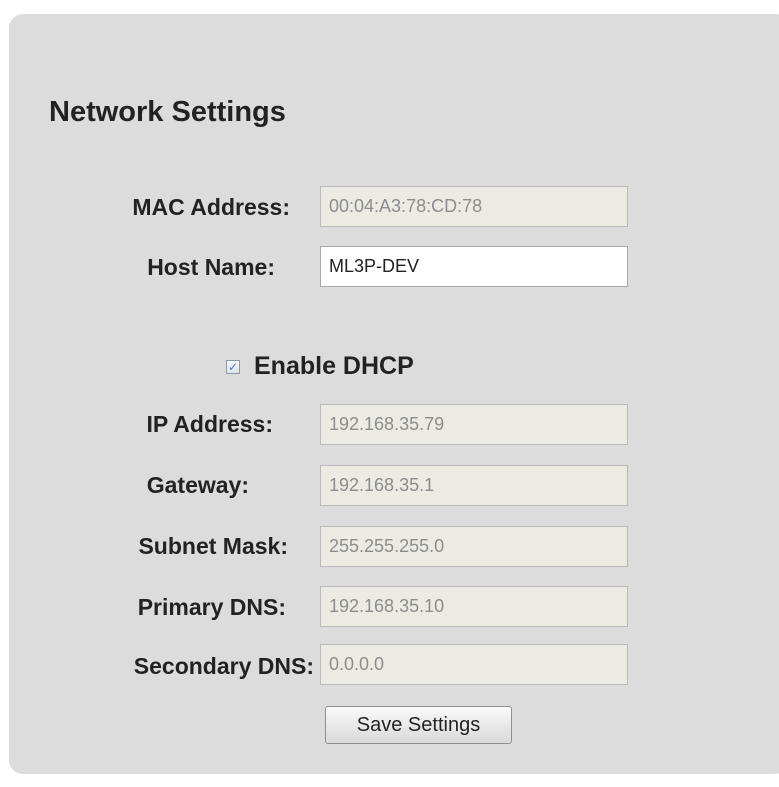 This screenshot has height=787, width=779. I want to click on mac-address-field, so click(474, 206).